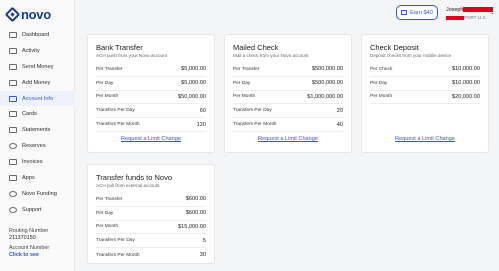 The width and height of the screenshot is (499, 271). I want to click on limit-row: Per Transfer $600.00, so click(151, 200).